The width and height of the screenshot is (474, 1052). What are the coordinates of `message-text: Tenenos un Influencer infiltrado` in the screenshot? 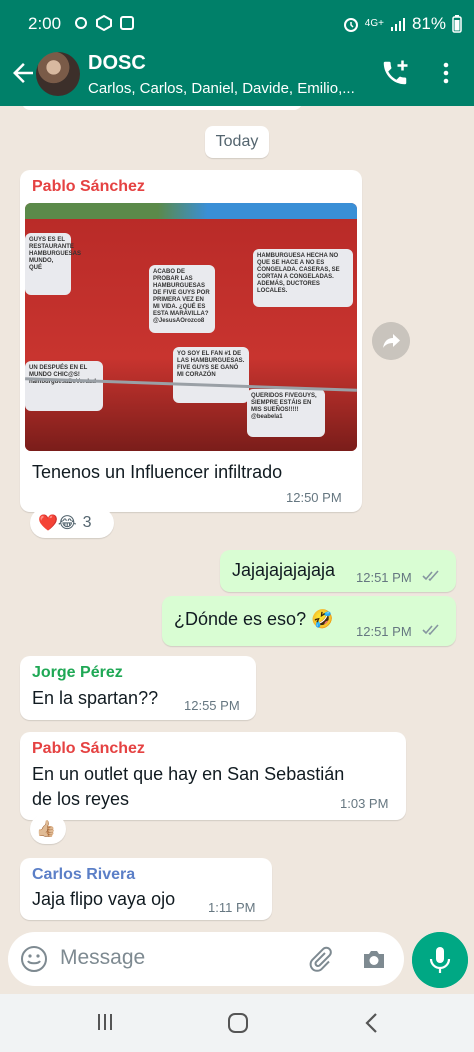 It's located at (157, 472).